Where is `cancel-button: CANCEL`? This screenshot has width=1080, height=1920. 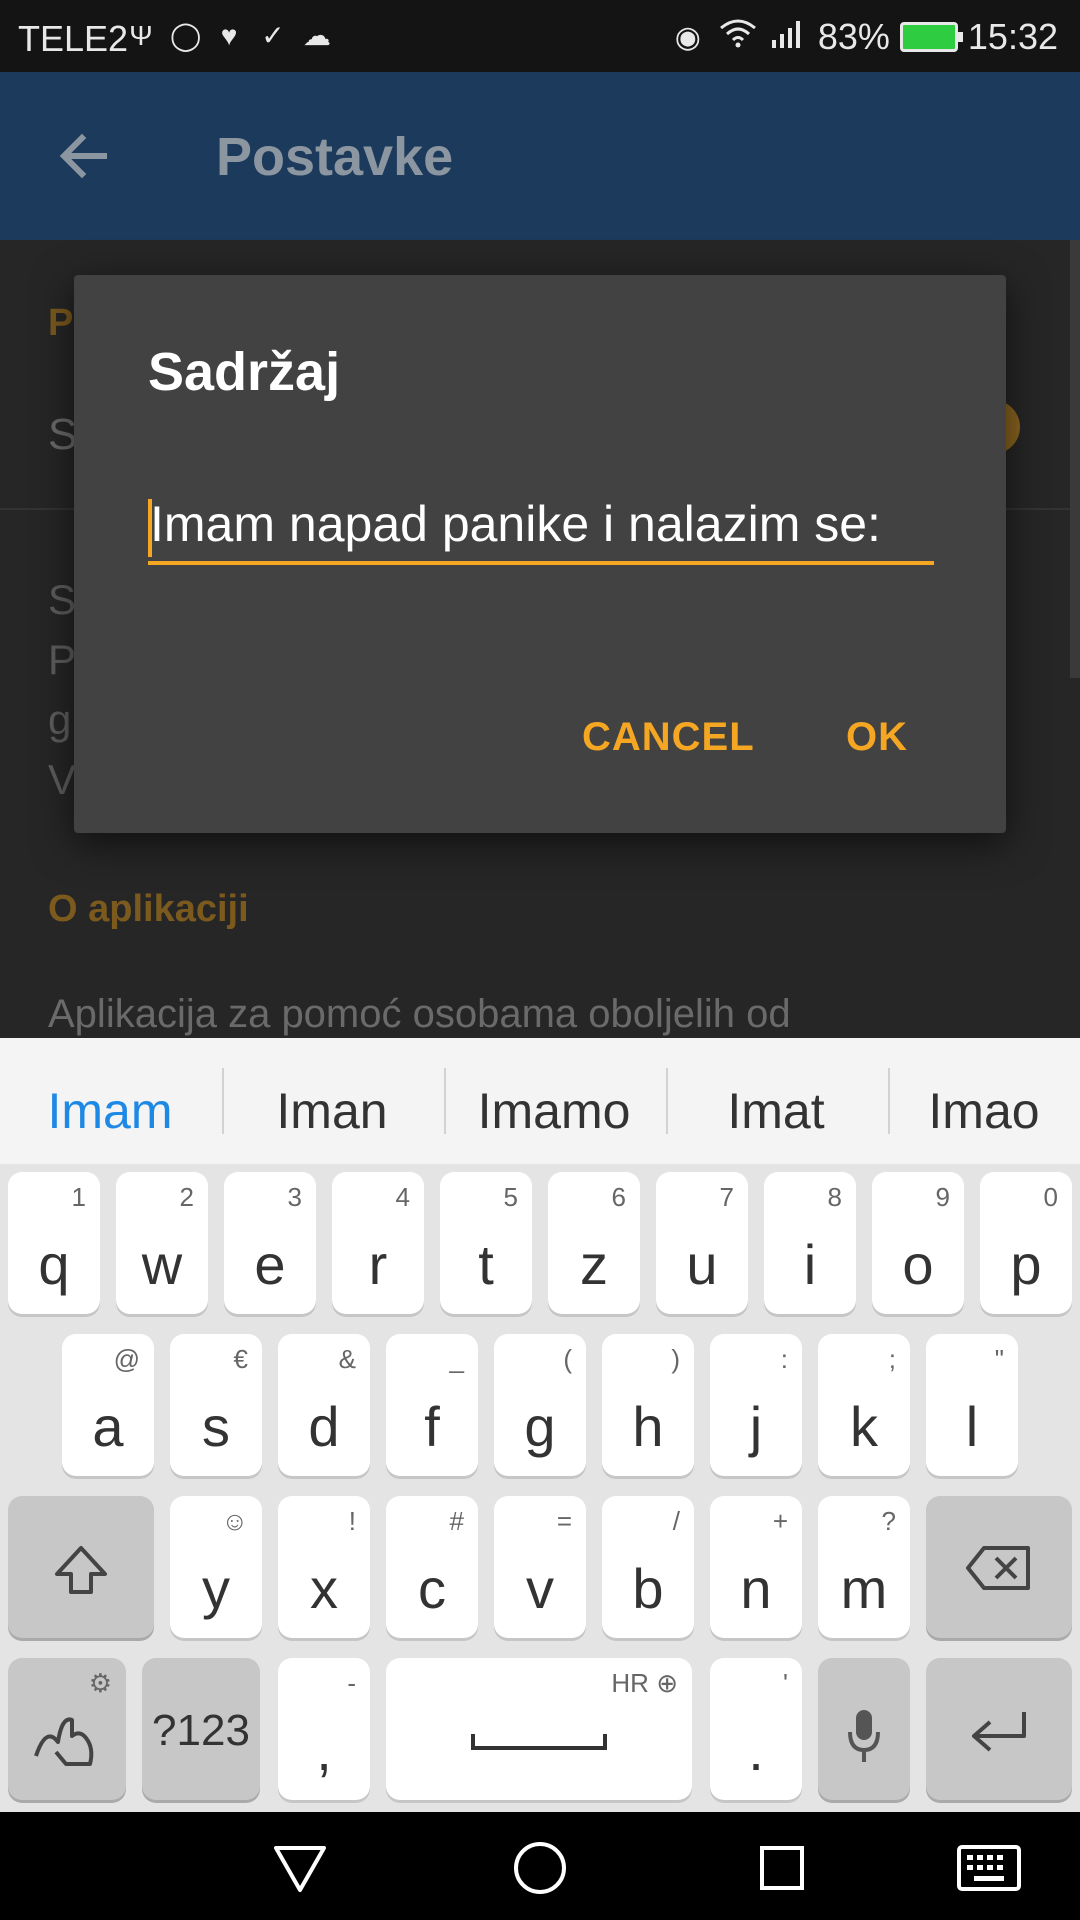
cancel-button: CANCEL is located at coordinates (668, 737).